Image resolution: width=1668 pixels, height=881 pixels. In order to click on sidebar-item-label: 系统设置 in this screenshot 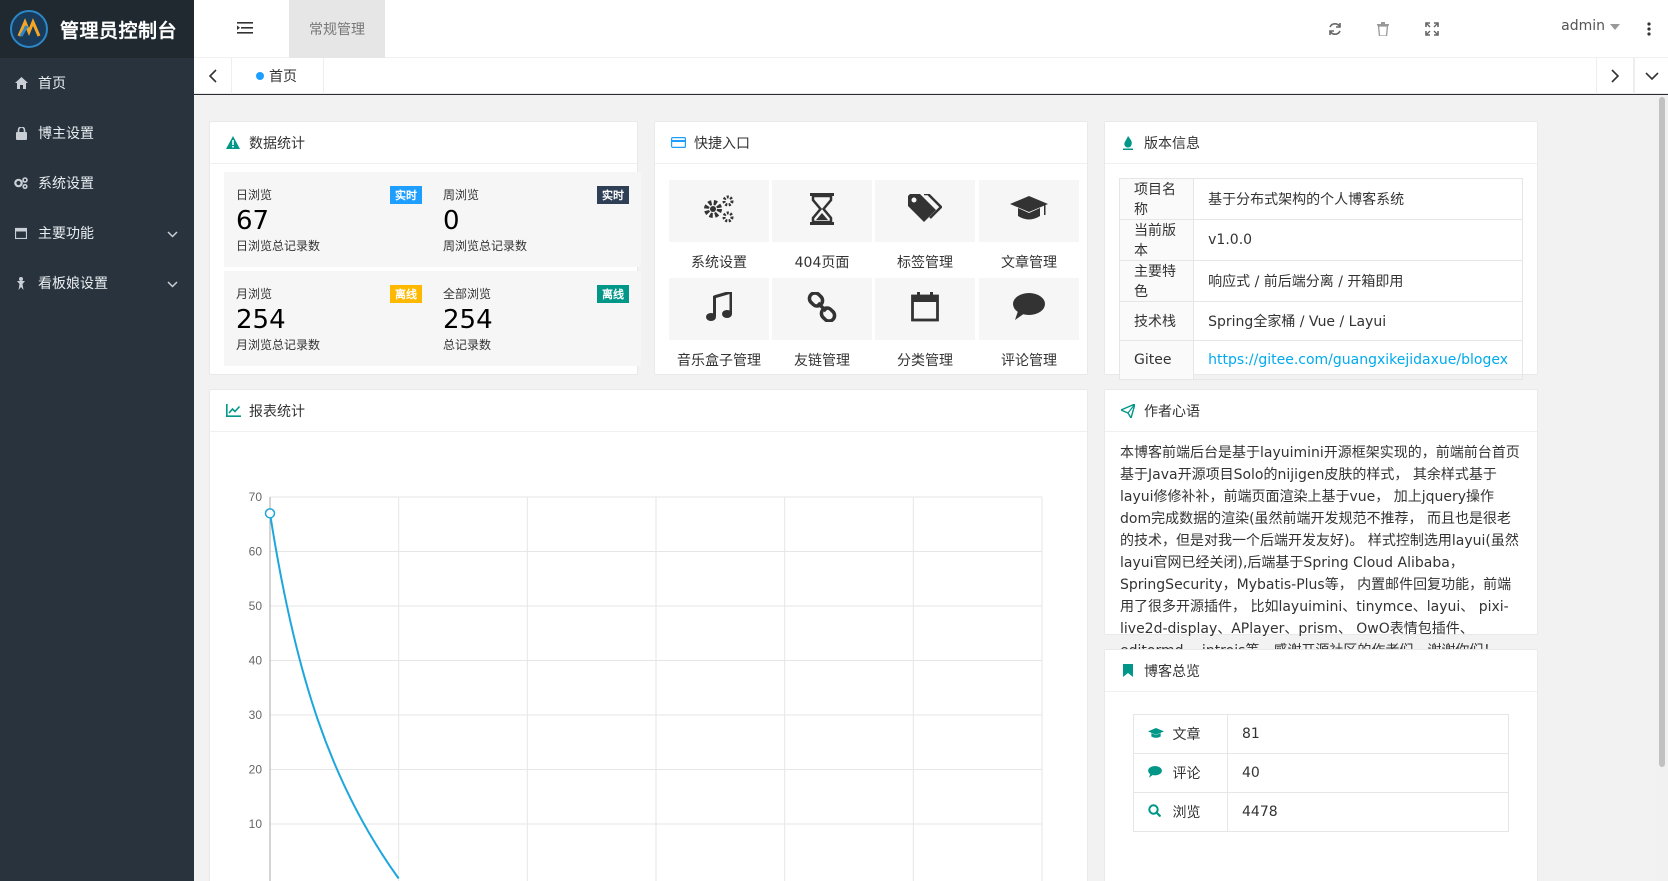, I will do `click(66, 184)`.